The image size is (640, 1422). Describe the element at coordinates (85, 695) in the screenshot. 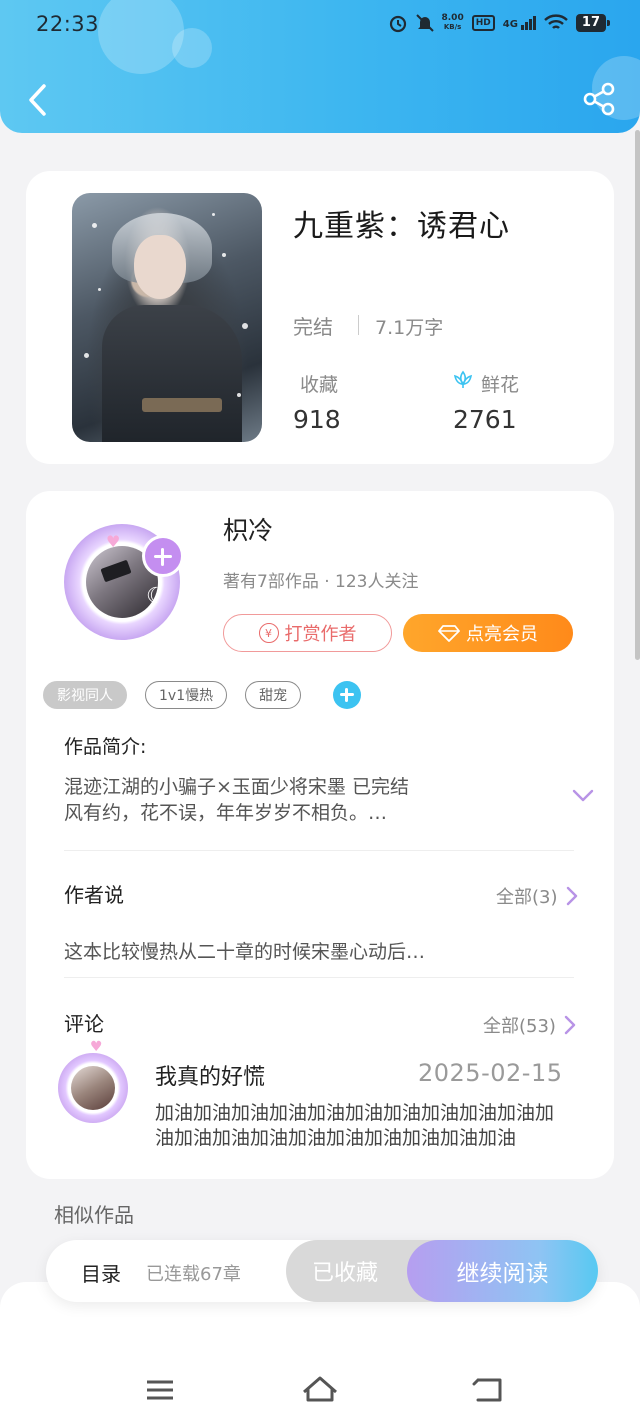

I see `tag-item: 影视同人` at that location.